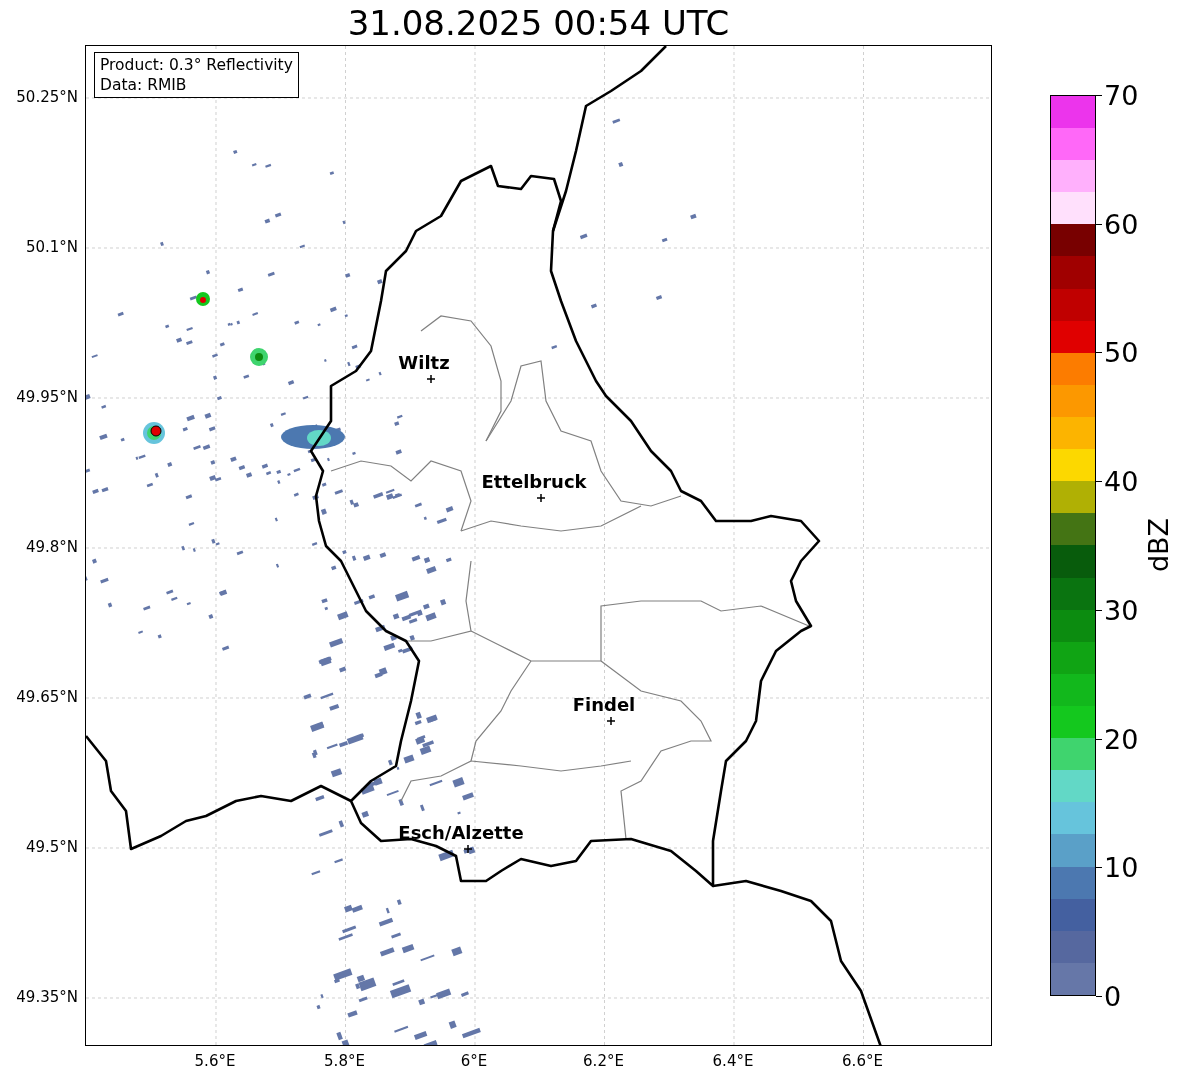  I want to click on city-label: Wiltz, so click(424, 362).